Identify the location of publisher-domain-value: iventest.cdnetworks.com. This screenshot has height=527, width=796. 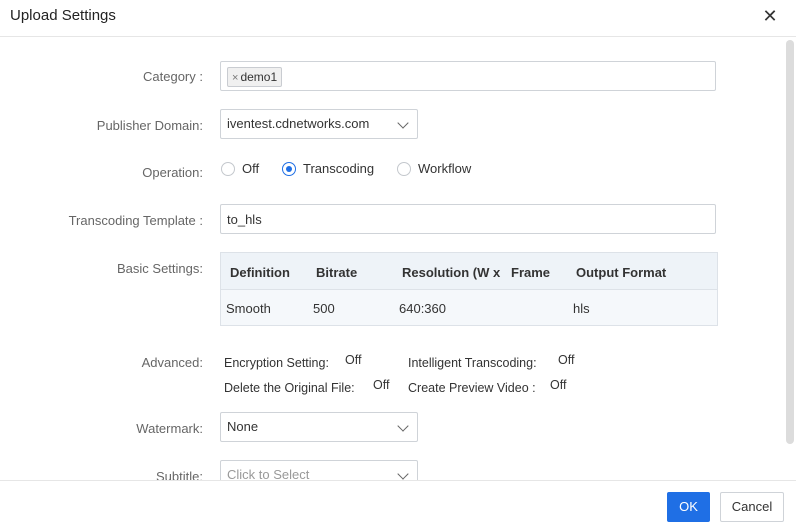
(298, 123).